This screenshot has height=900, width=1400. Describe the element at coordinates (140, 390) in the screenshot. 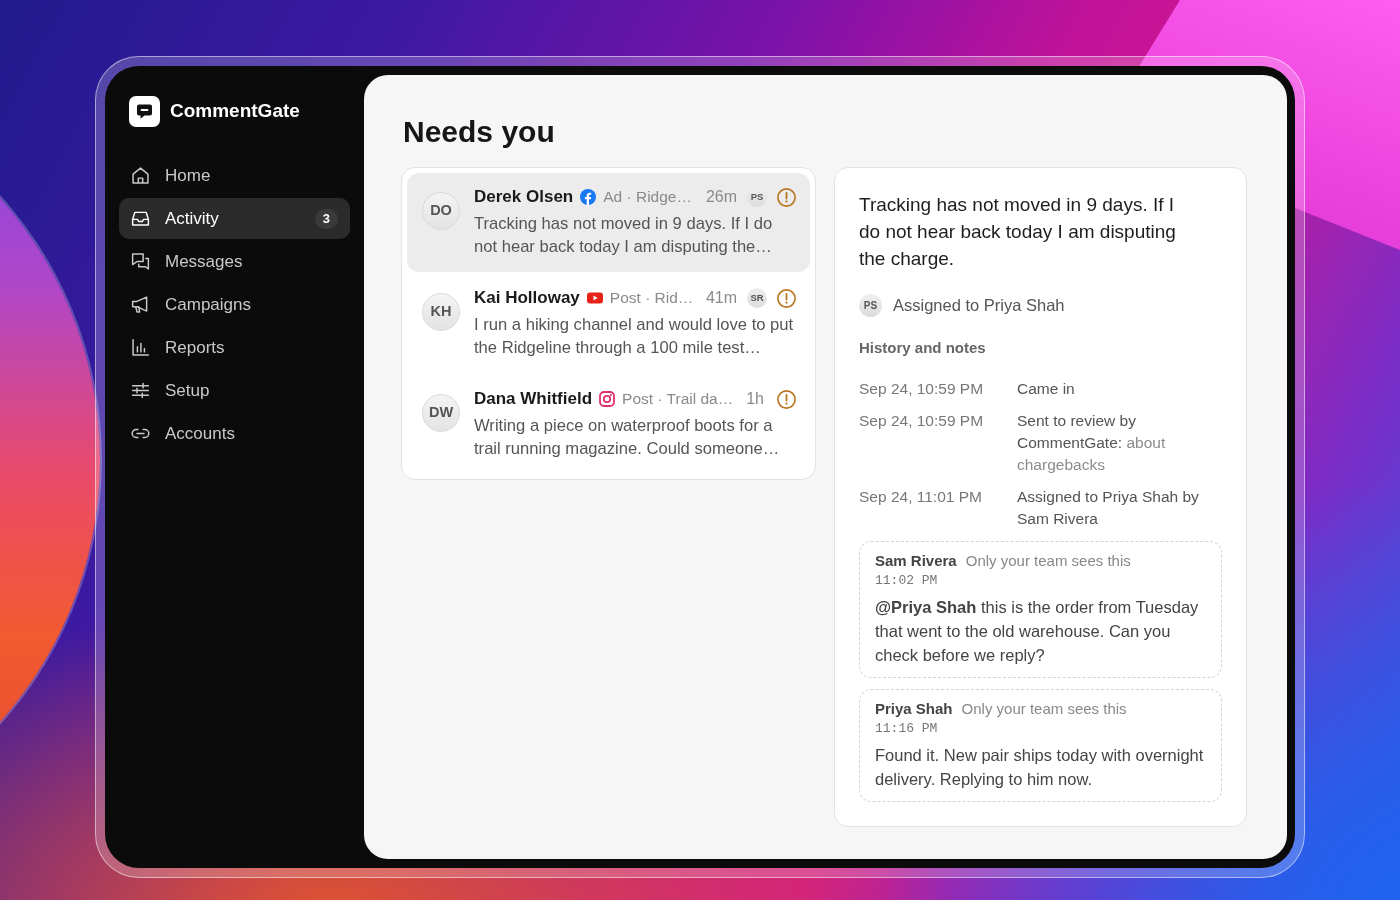

I see `sliders-icon` at that location.